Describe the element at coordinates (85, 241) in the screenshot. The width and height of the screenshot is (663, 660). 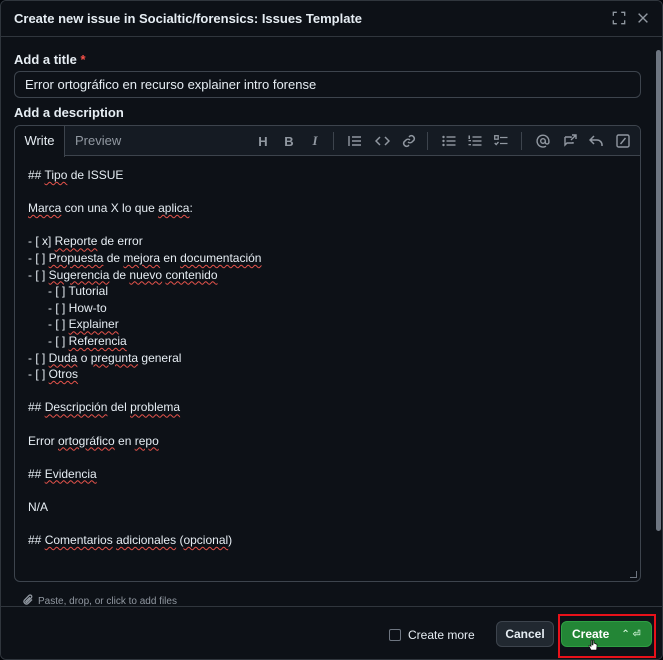
I see `line-5: - [ x] Reporte de error` at that location.